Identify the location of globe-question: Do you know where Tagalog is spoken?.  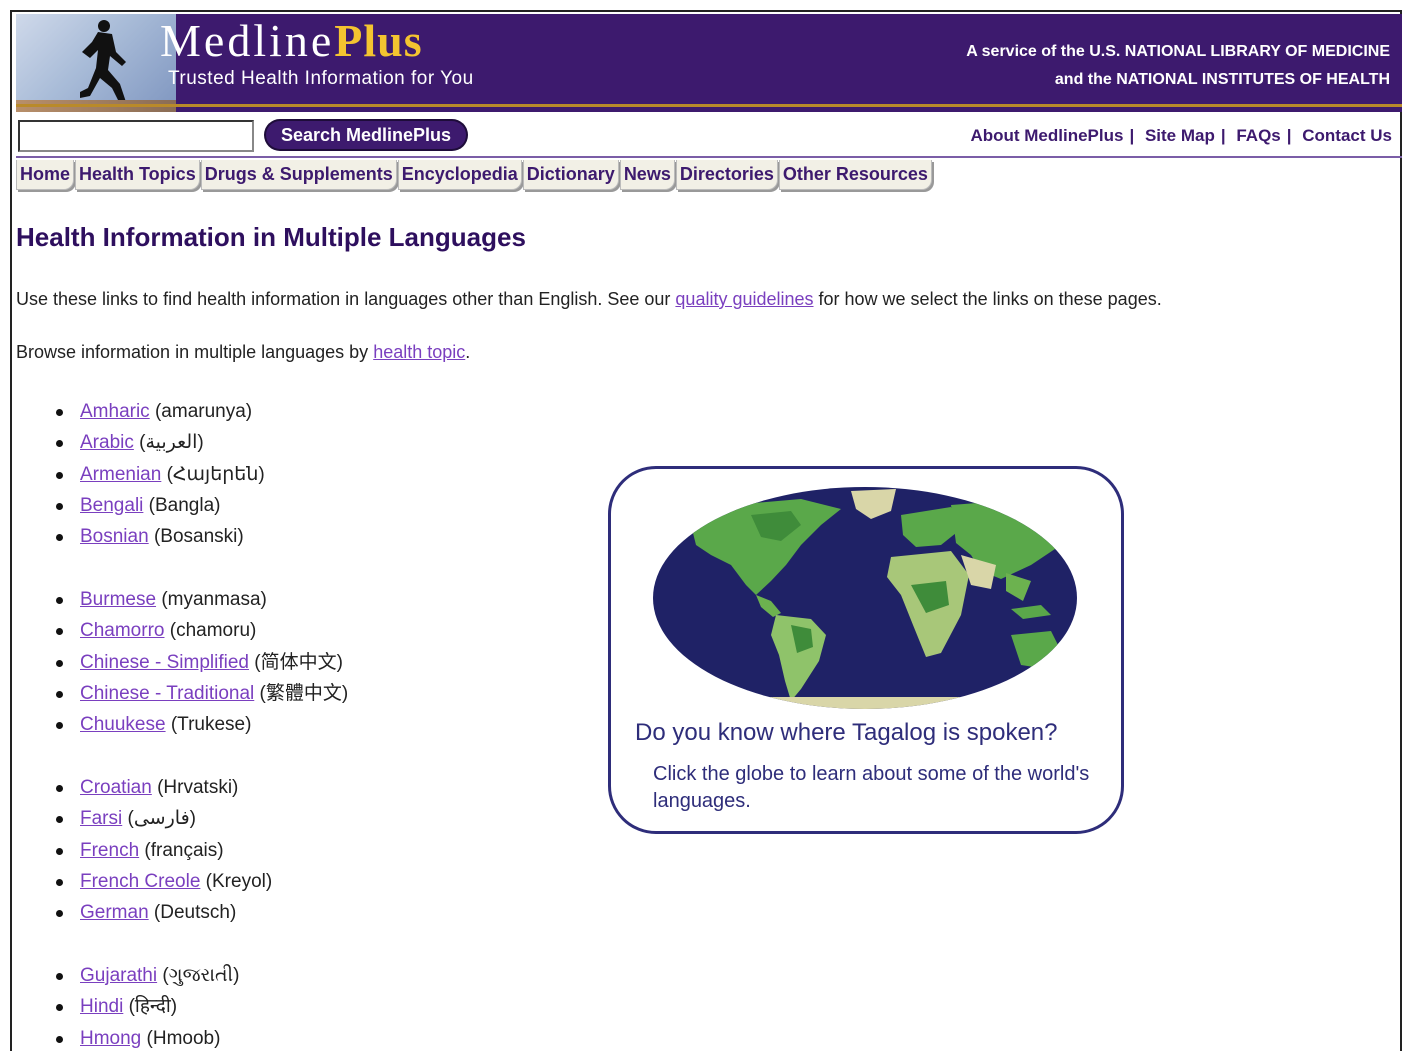
(846, 732).